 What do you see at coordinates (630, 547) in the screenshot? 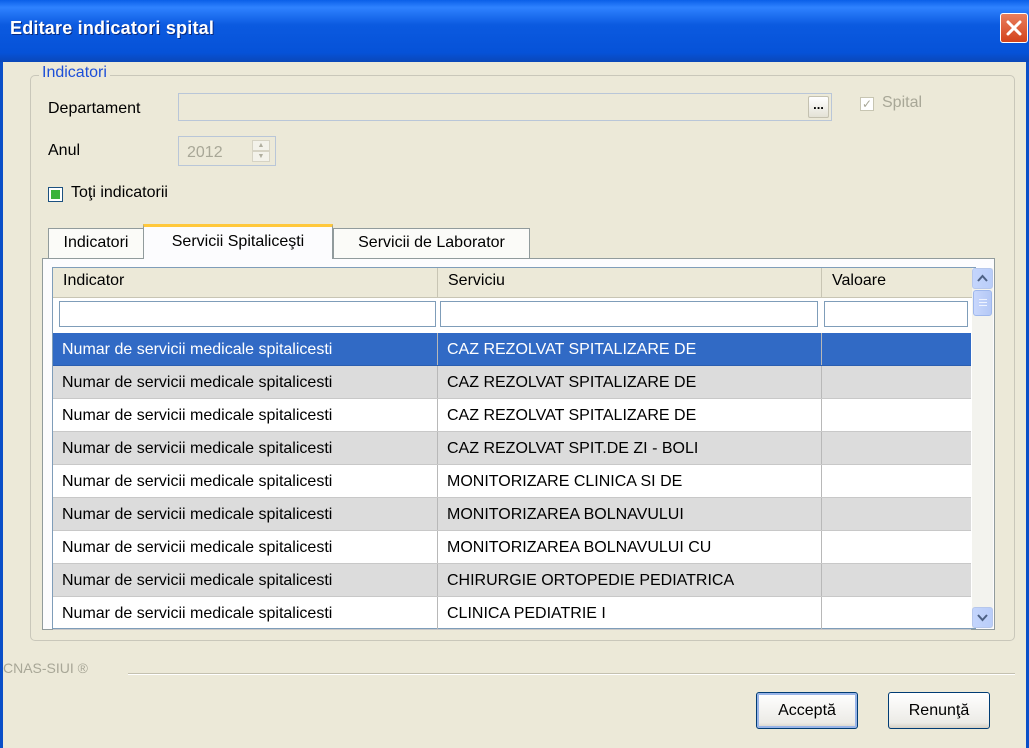
I see `table-cell: MONITORIZAREA BOLNAVULUI CU` at bounding box center [630, 547].